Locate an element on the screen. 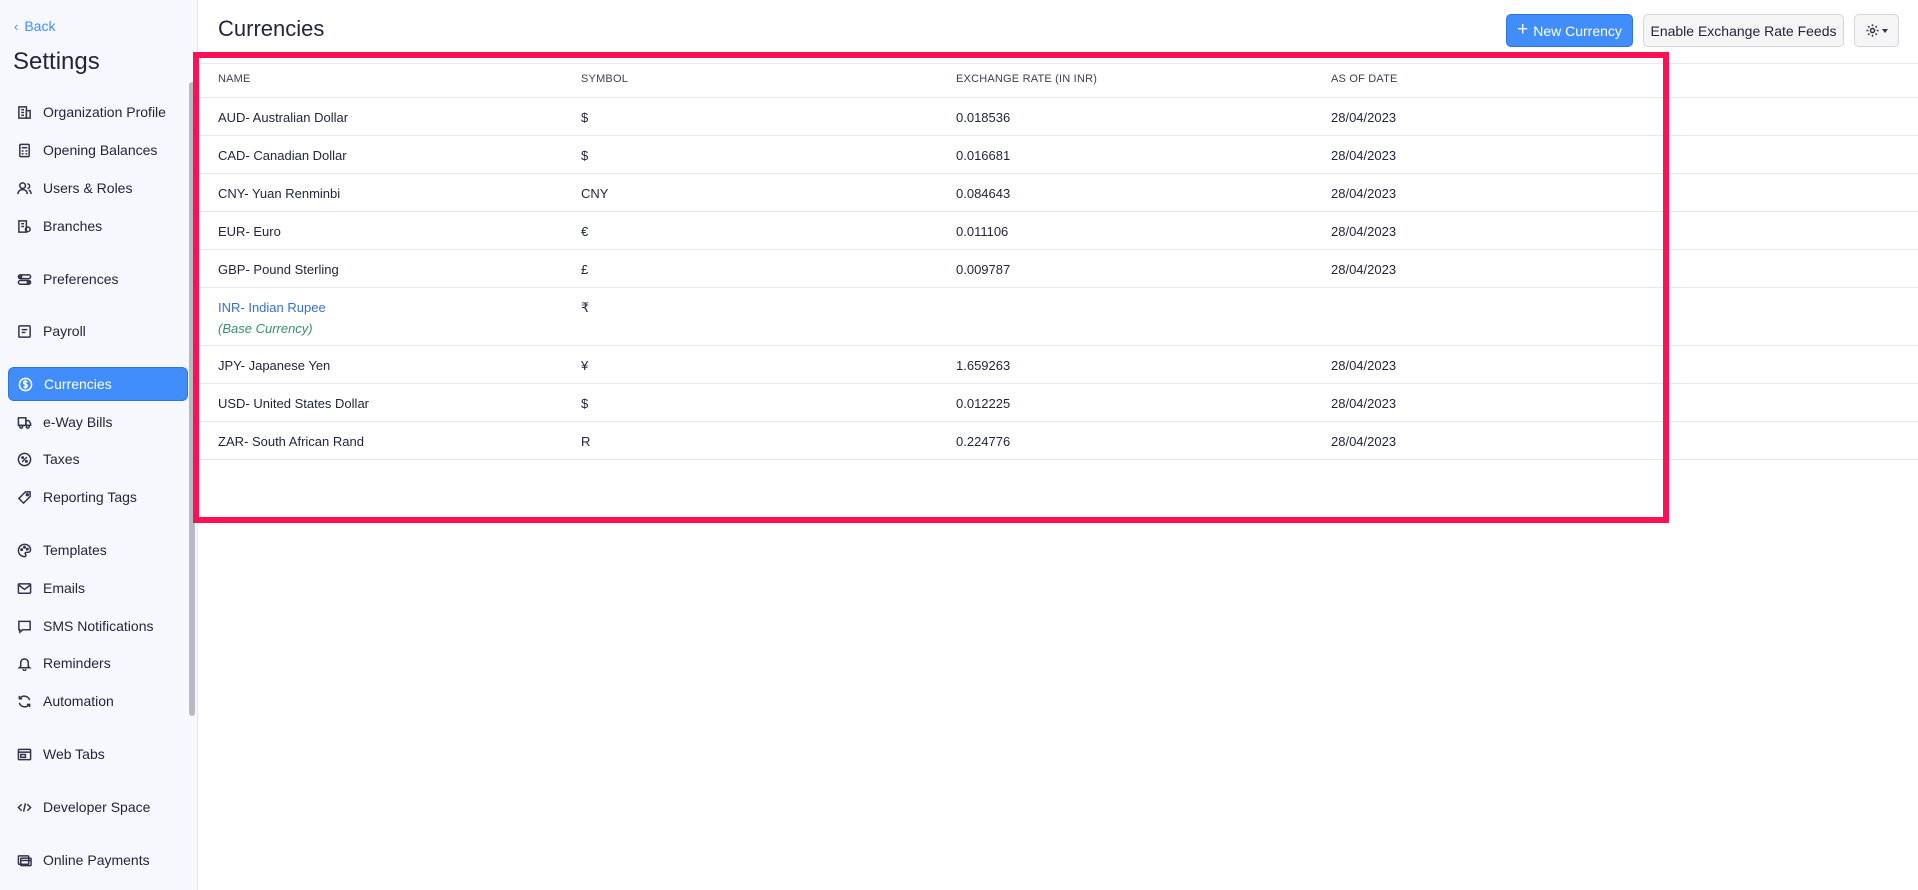 This screenshot has width=1918, height=890. sidebar-item-preferences: Preferences is located at coordinates (98, 279).